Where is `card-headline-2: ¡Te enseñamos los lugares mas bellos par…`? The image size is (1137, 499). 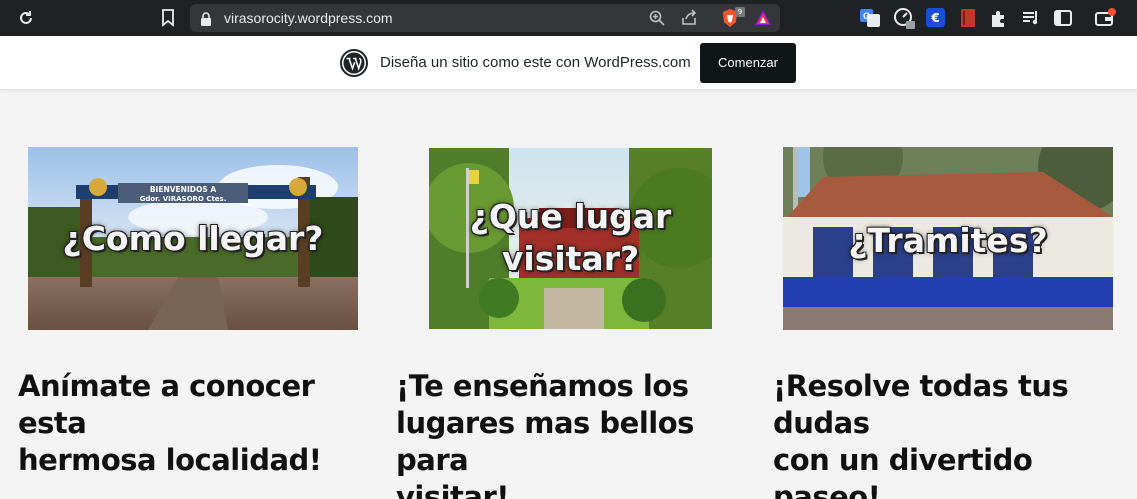 card-headline-2: ¡Te enseñamos los lugares mas bellos par… is located at coordinates (576, 433).